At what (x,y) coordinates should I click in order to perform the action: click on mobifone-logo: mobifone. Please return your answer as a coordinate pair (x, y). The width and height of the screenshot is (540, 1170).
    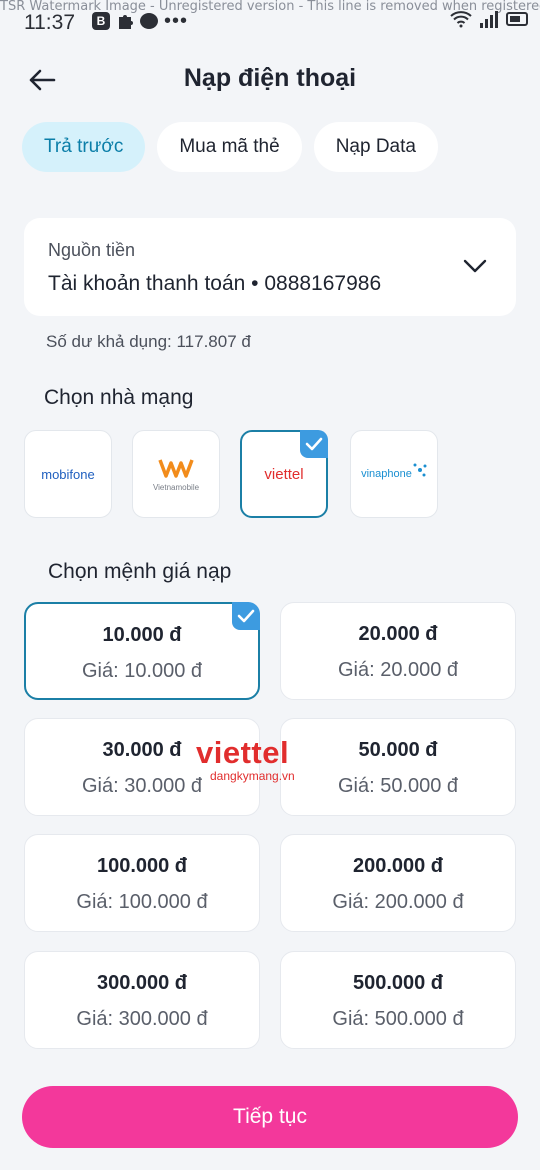
    Looking at the image, I should click on (68, 474).